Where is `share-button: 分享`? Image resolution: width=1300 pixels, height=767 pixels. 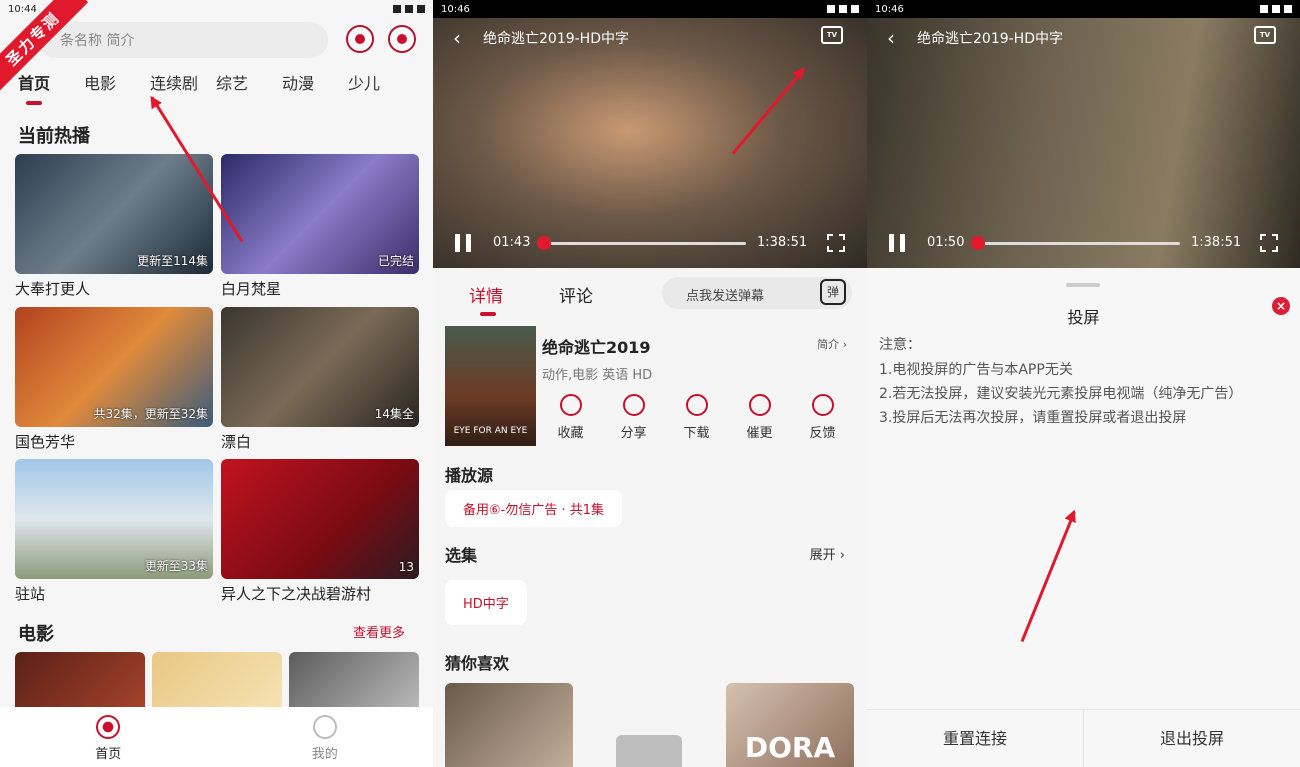
share-button: 分享 is located at coordinates (633, 417).